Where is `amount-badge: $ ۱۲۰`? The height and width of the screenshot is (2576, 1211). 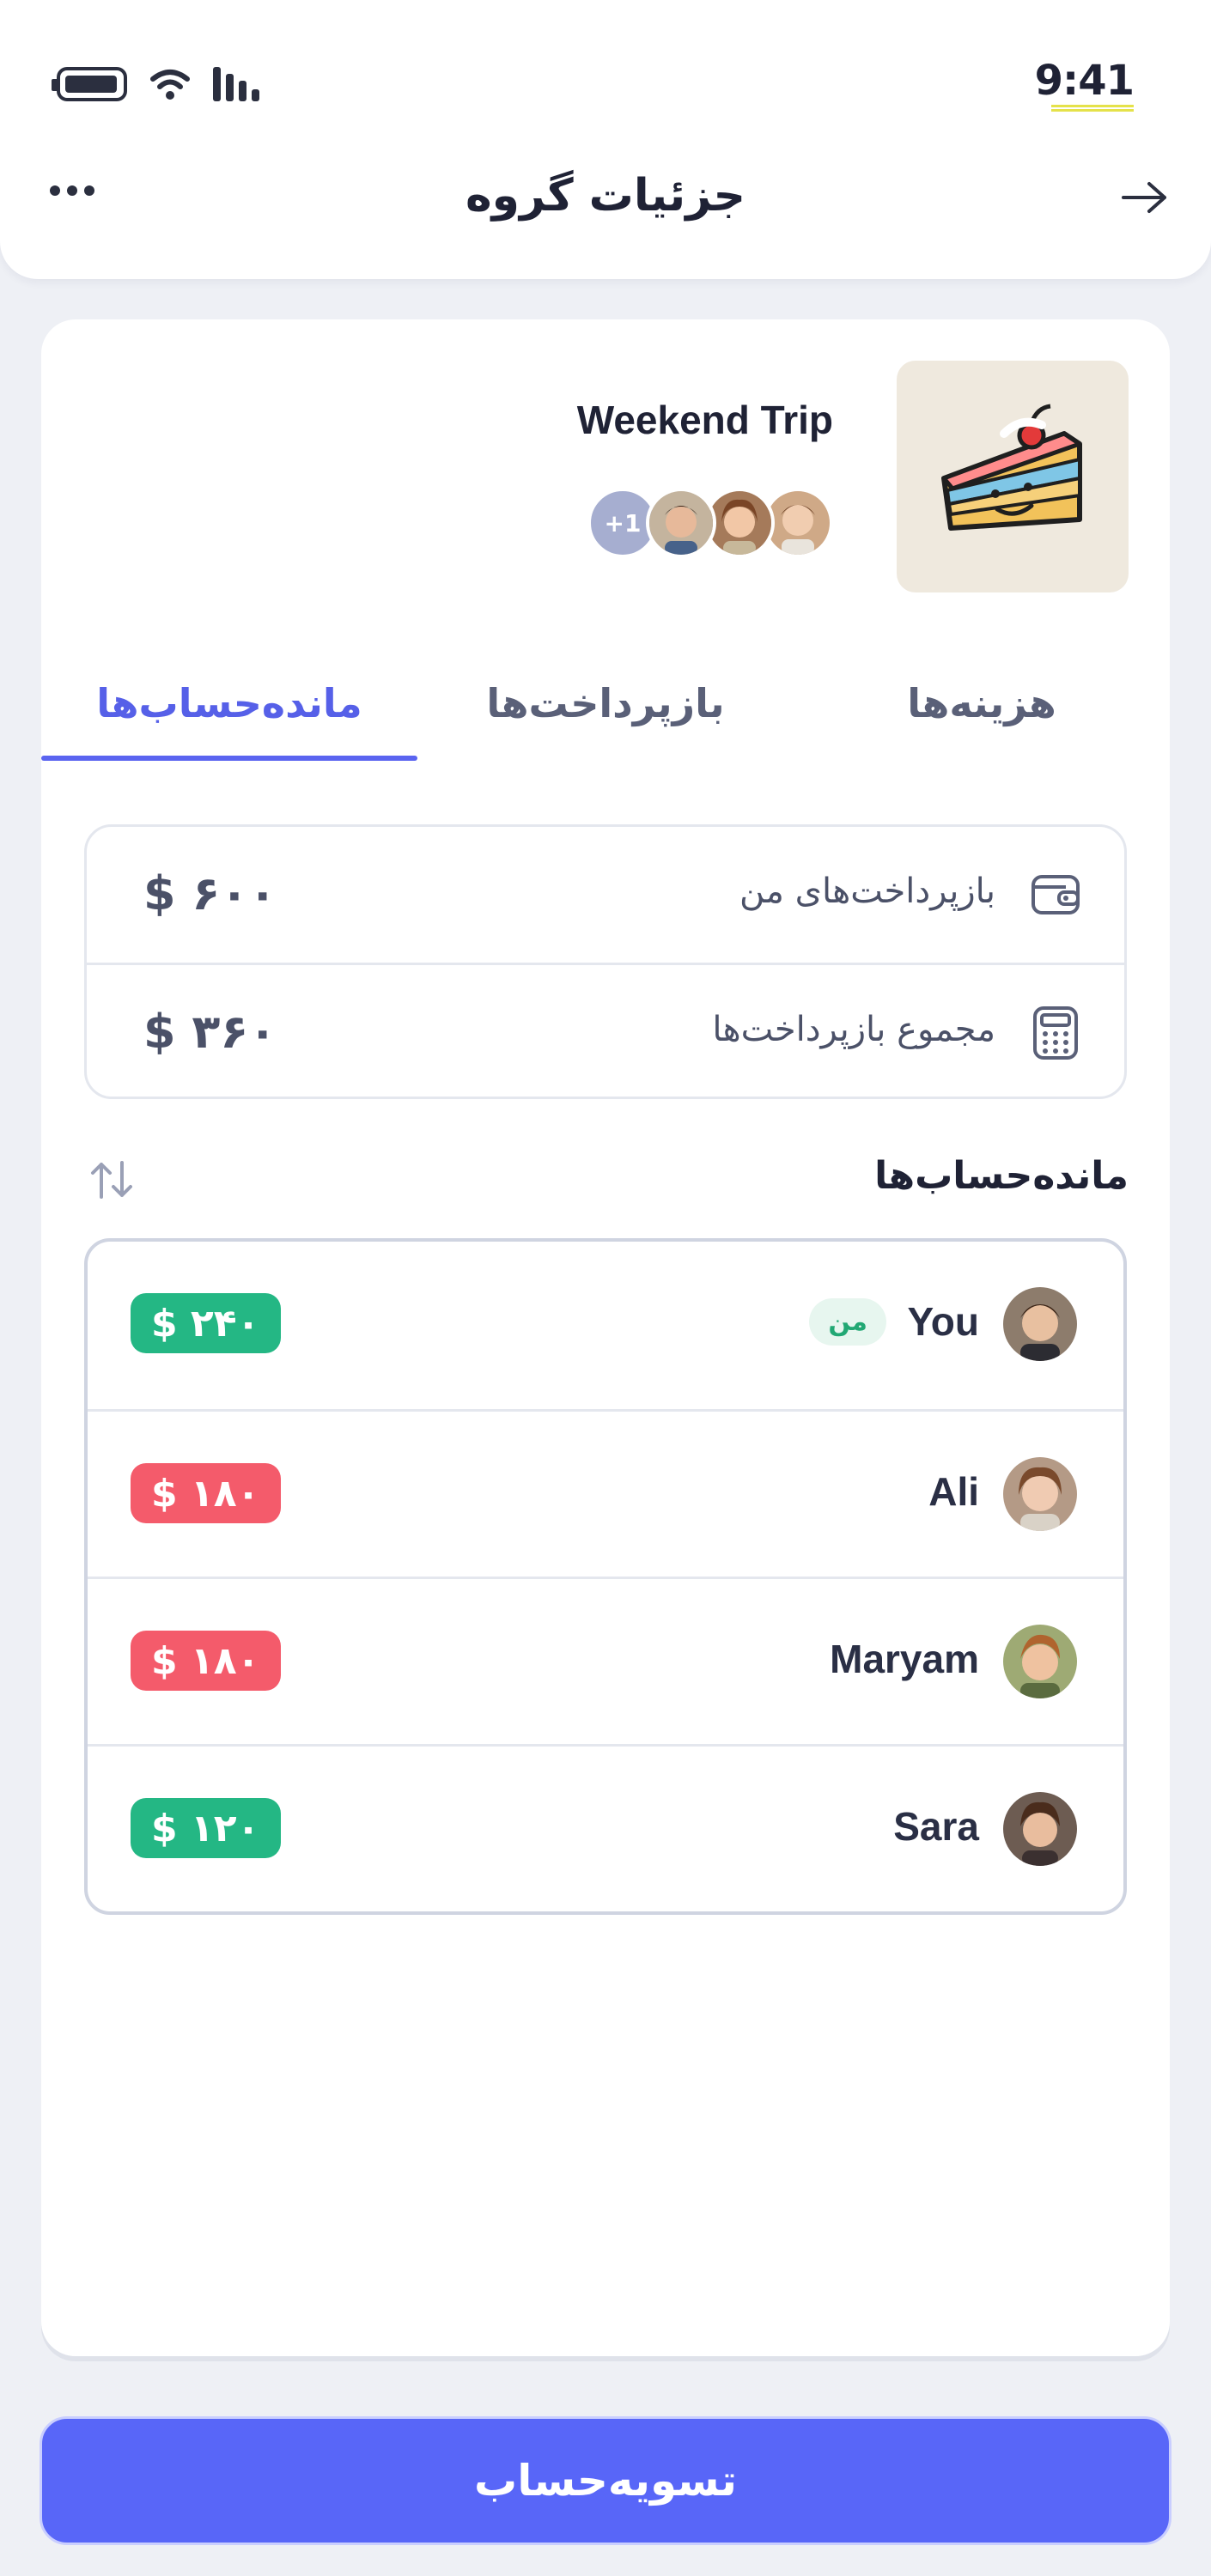
amount-badge: $ ۱۲۰ is located at coordinates (206, 1828).